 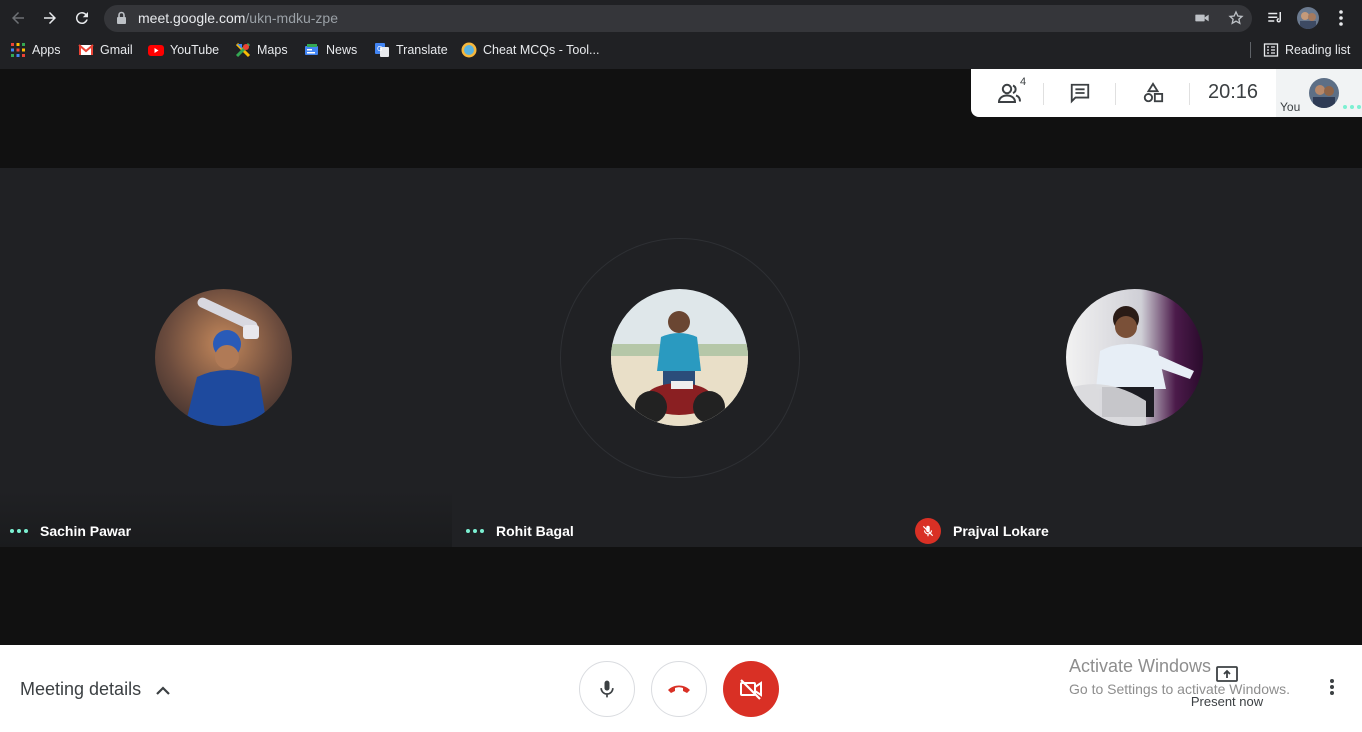 I want to click on activities-button, so click(x=1153, y=93).